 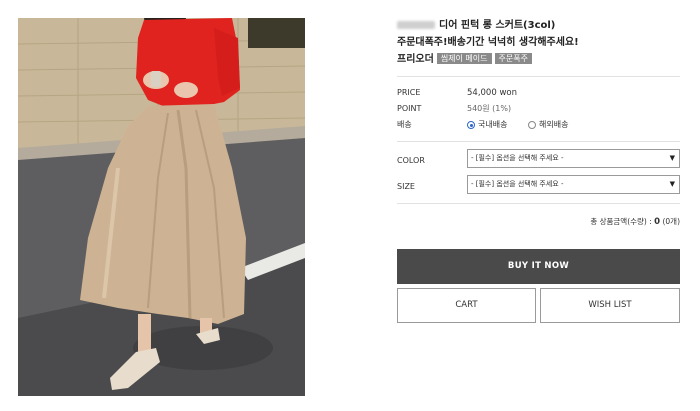 I want to click on size-select: - [필수] 옵션을 선택해 주세요 - ▼, so click(x=573, y=184).